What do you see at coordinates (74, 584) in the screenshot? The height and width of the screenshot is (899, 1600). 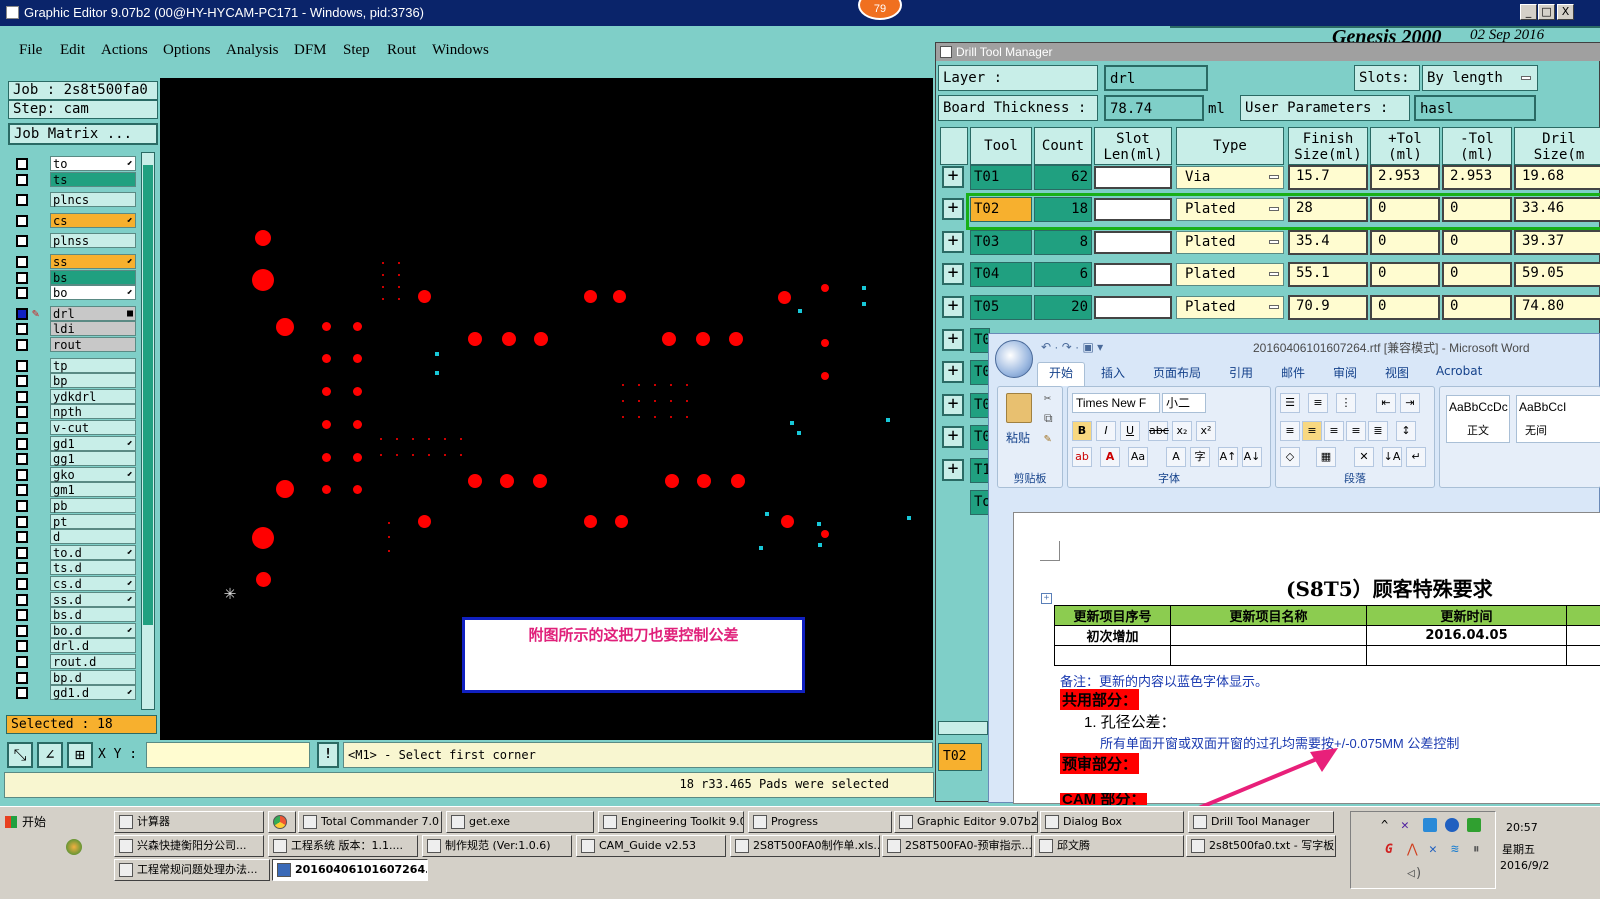 I see `layer-row: cs.d ⬋` at bounding box center [74, 584].